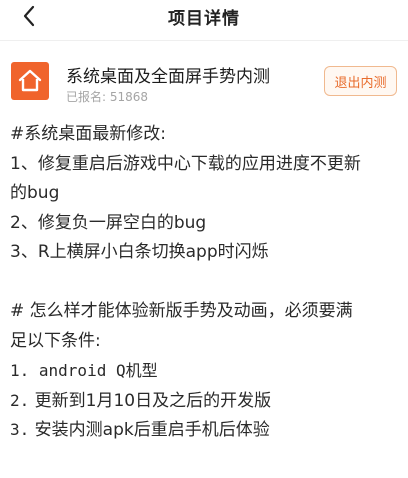 This screenshot has width=408, height=478. I want to click on top-bar: 项目详情, so click(204, 17).